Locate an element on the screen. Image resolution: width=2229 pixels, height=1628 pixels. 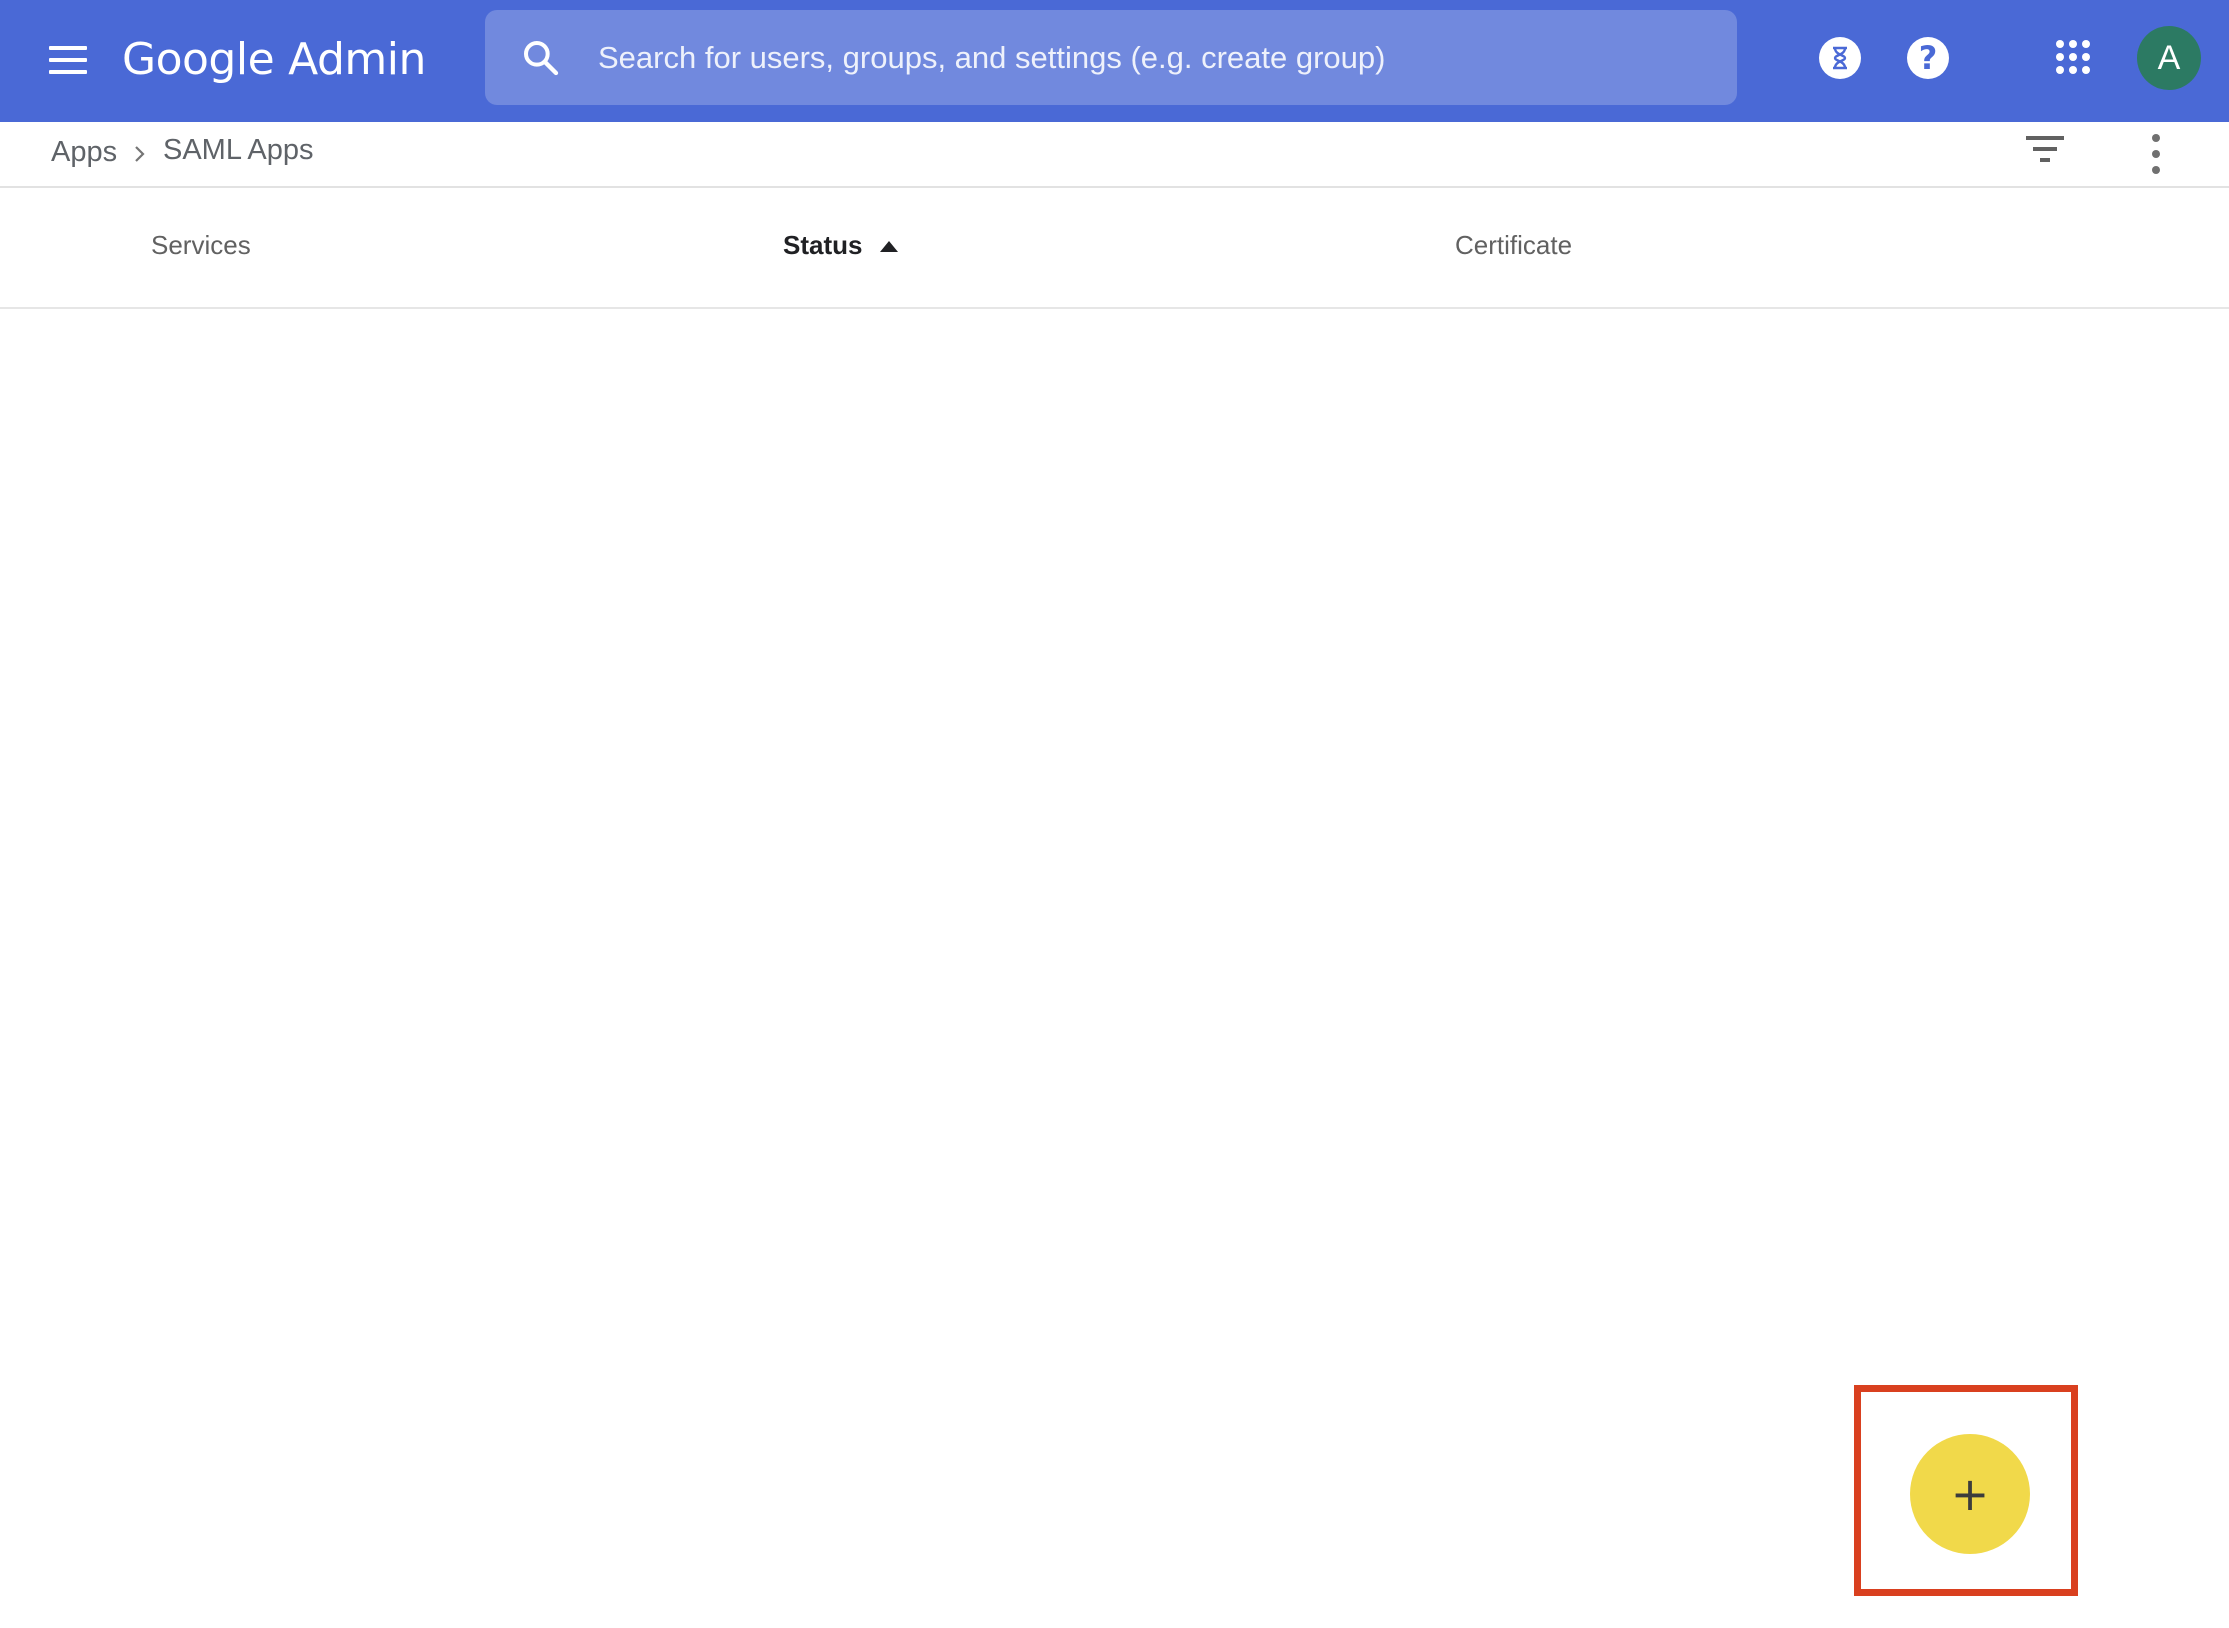
column-header-services: Services is located at coordinates (201, 245).